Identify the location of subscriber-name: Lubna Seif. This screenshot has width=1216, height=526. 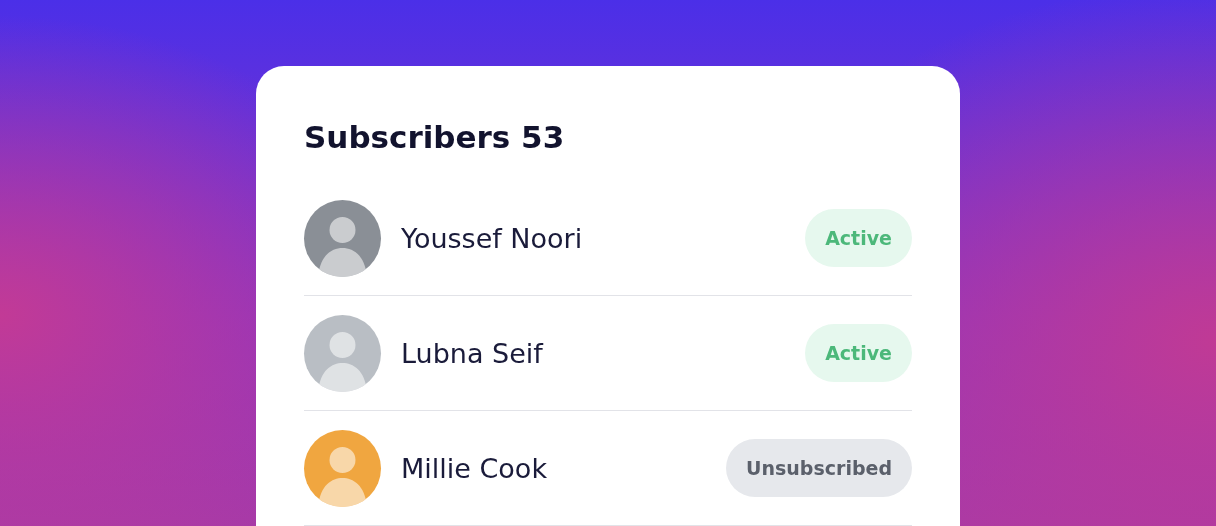
(473, 353).